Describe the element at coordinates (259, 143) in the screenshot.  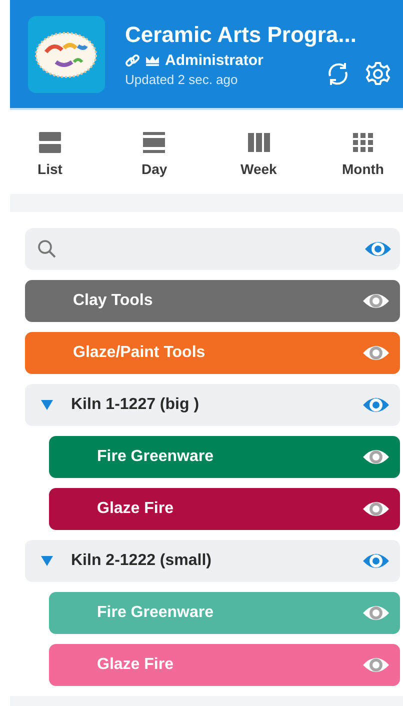
I see `columns-icon` at that location.